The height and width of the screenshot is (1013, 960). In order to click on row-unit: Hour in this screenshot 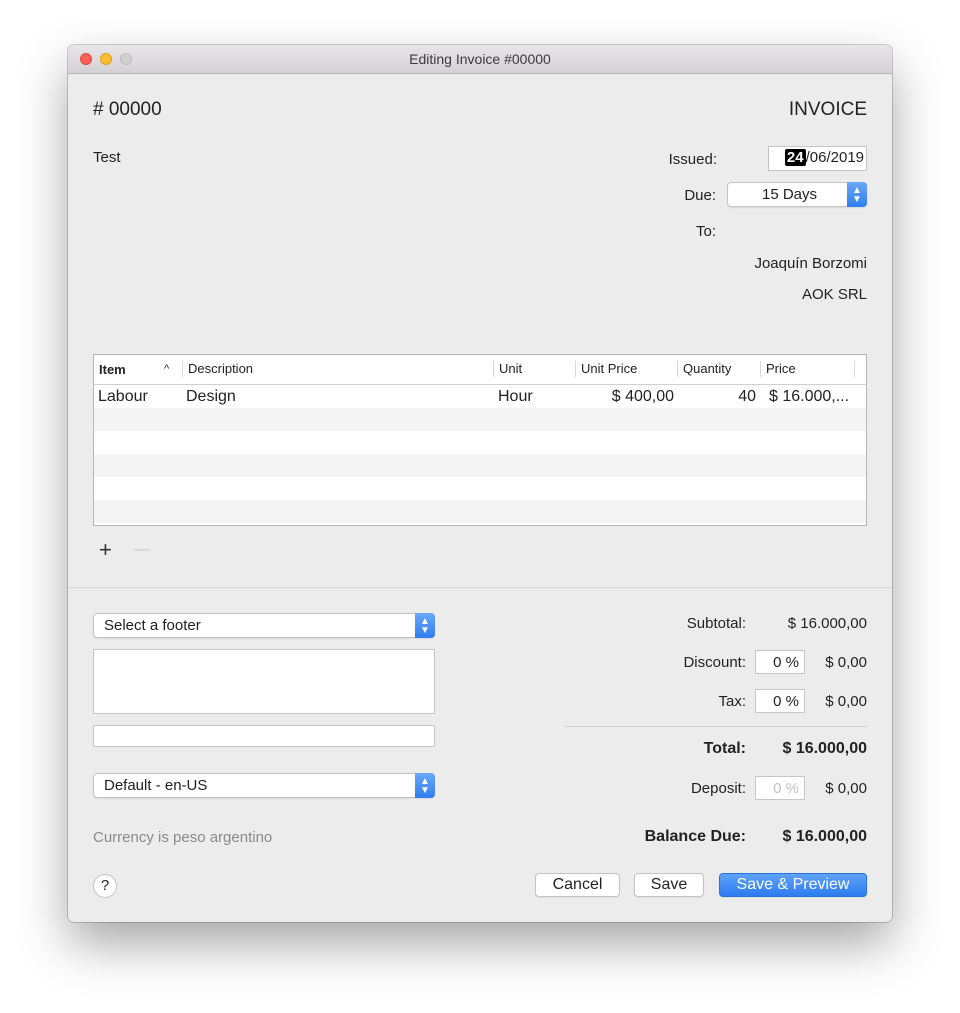, I will do `click(515, 397)`.